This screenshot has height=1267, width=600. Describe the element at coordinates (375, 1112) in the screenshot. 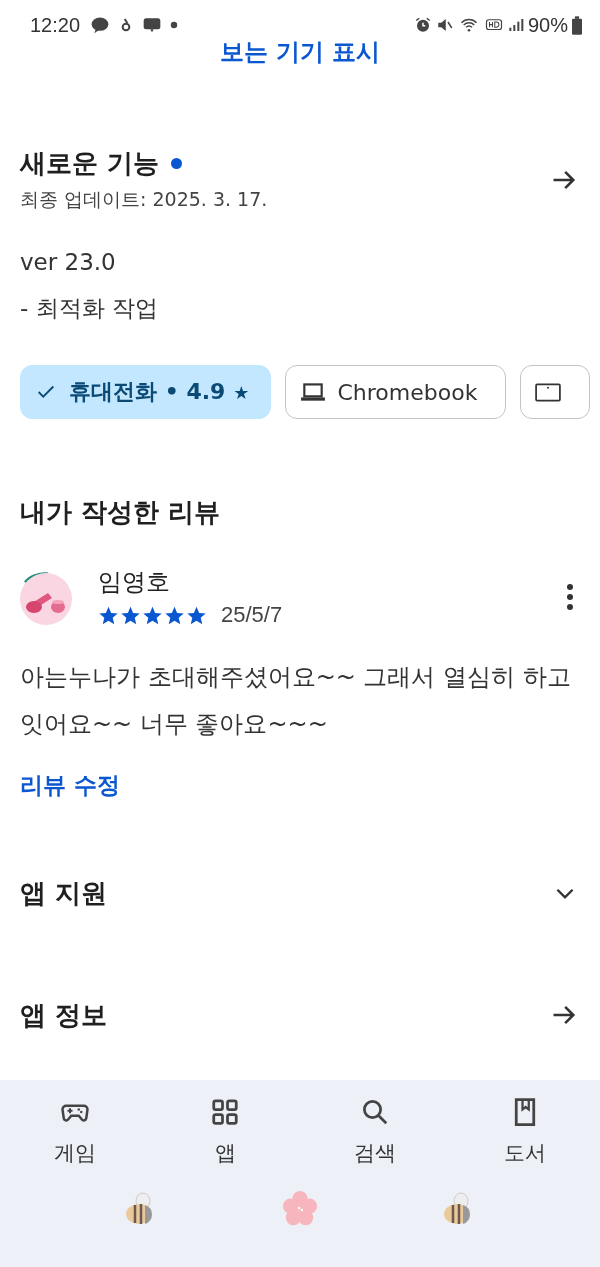

I see `search-icon` at that location.